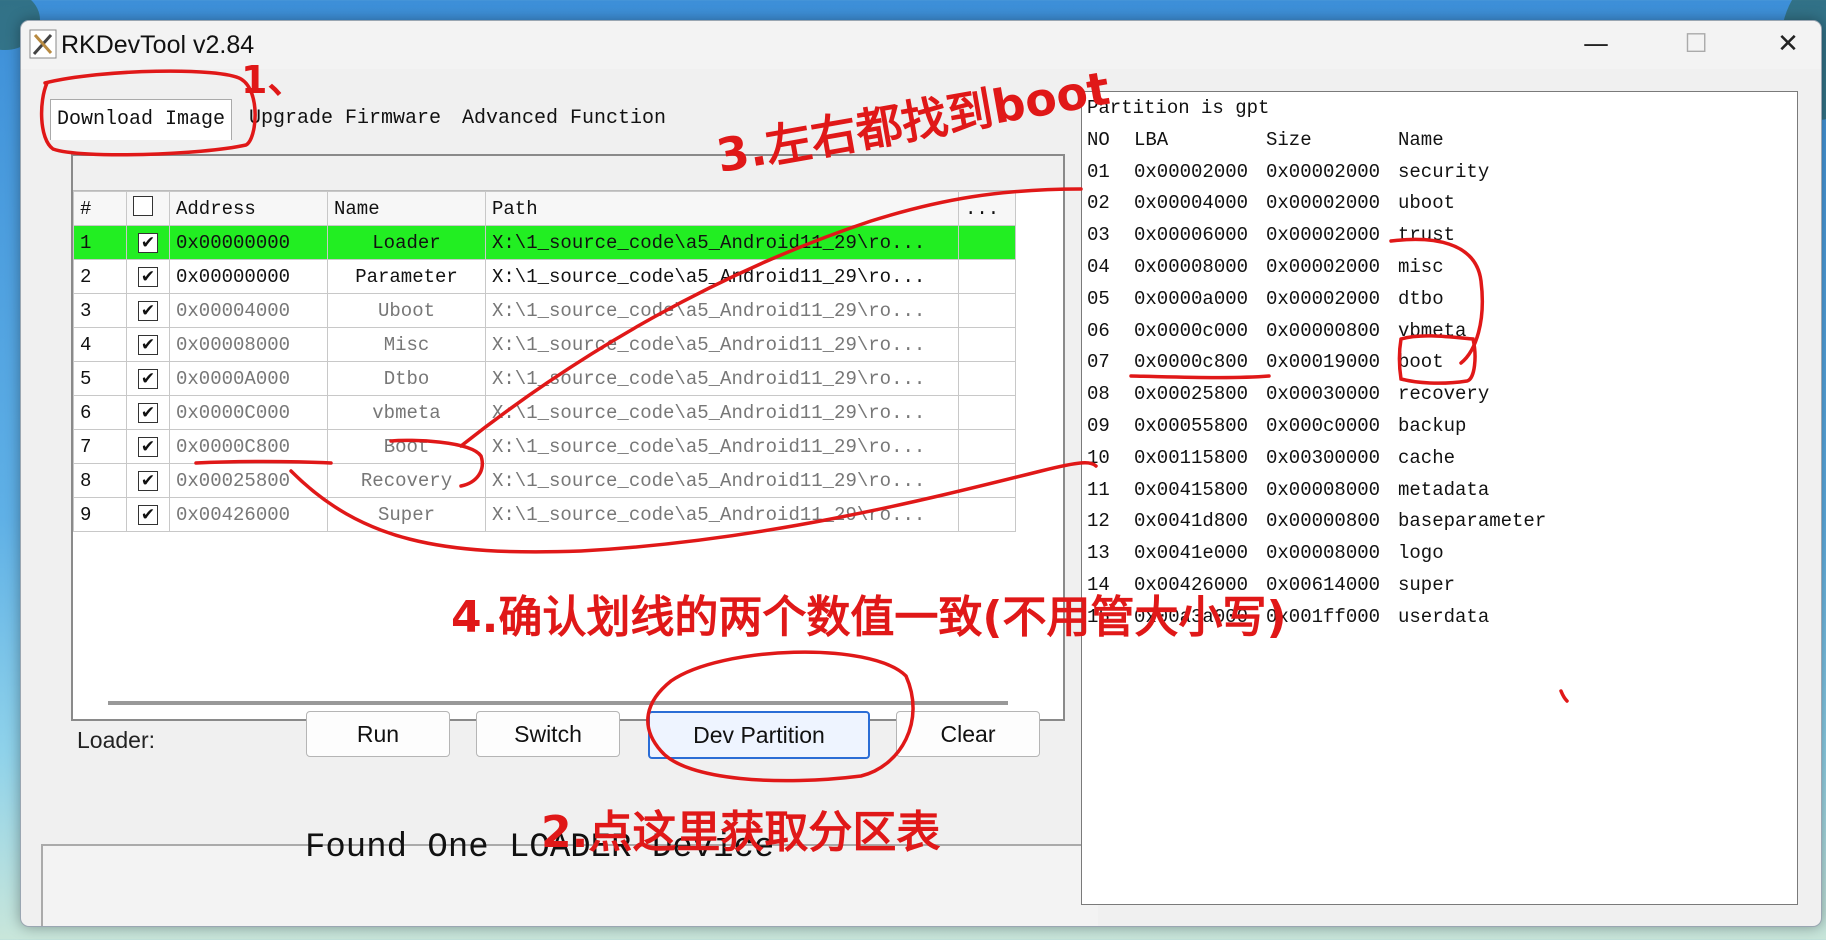  I want to click on row-address: 0x0000C000, so click(248, 412).